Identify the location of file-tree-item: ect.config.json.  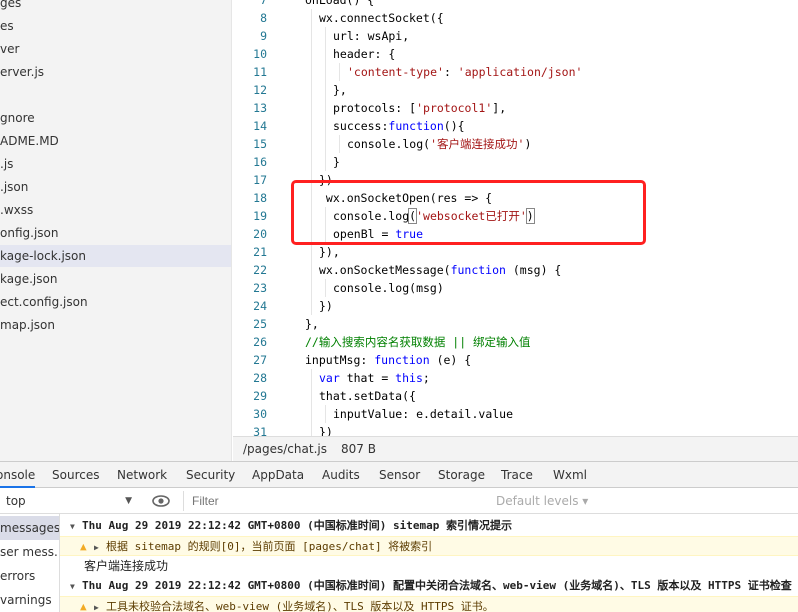
(115, 302).